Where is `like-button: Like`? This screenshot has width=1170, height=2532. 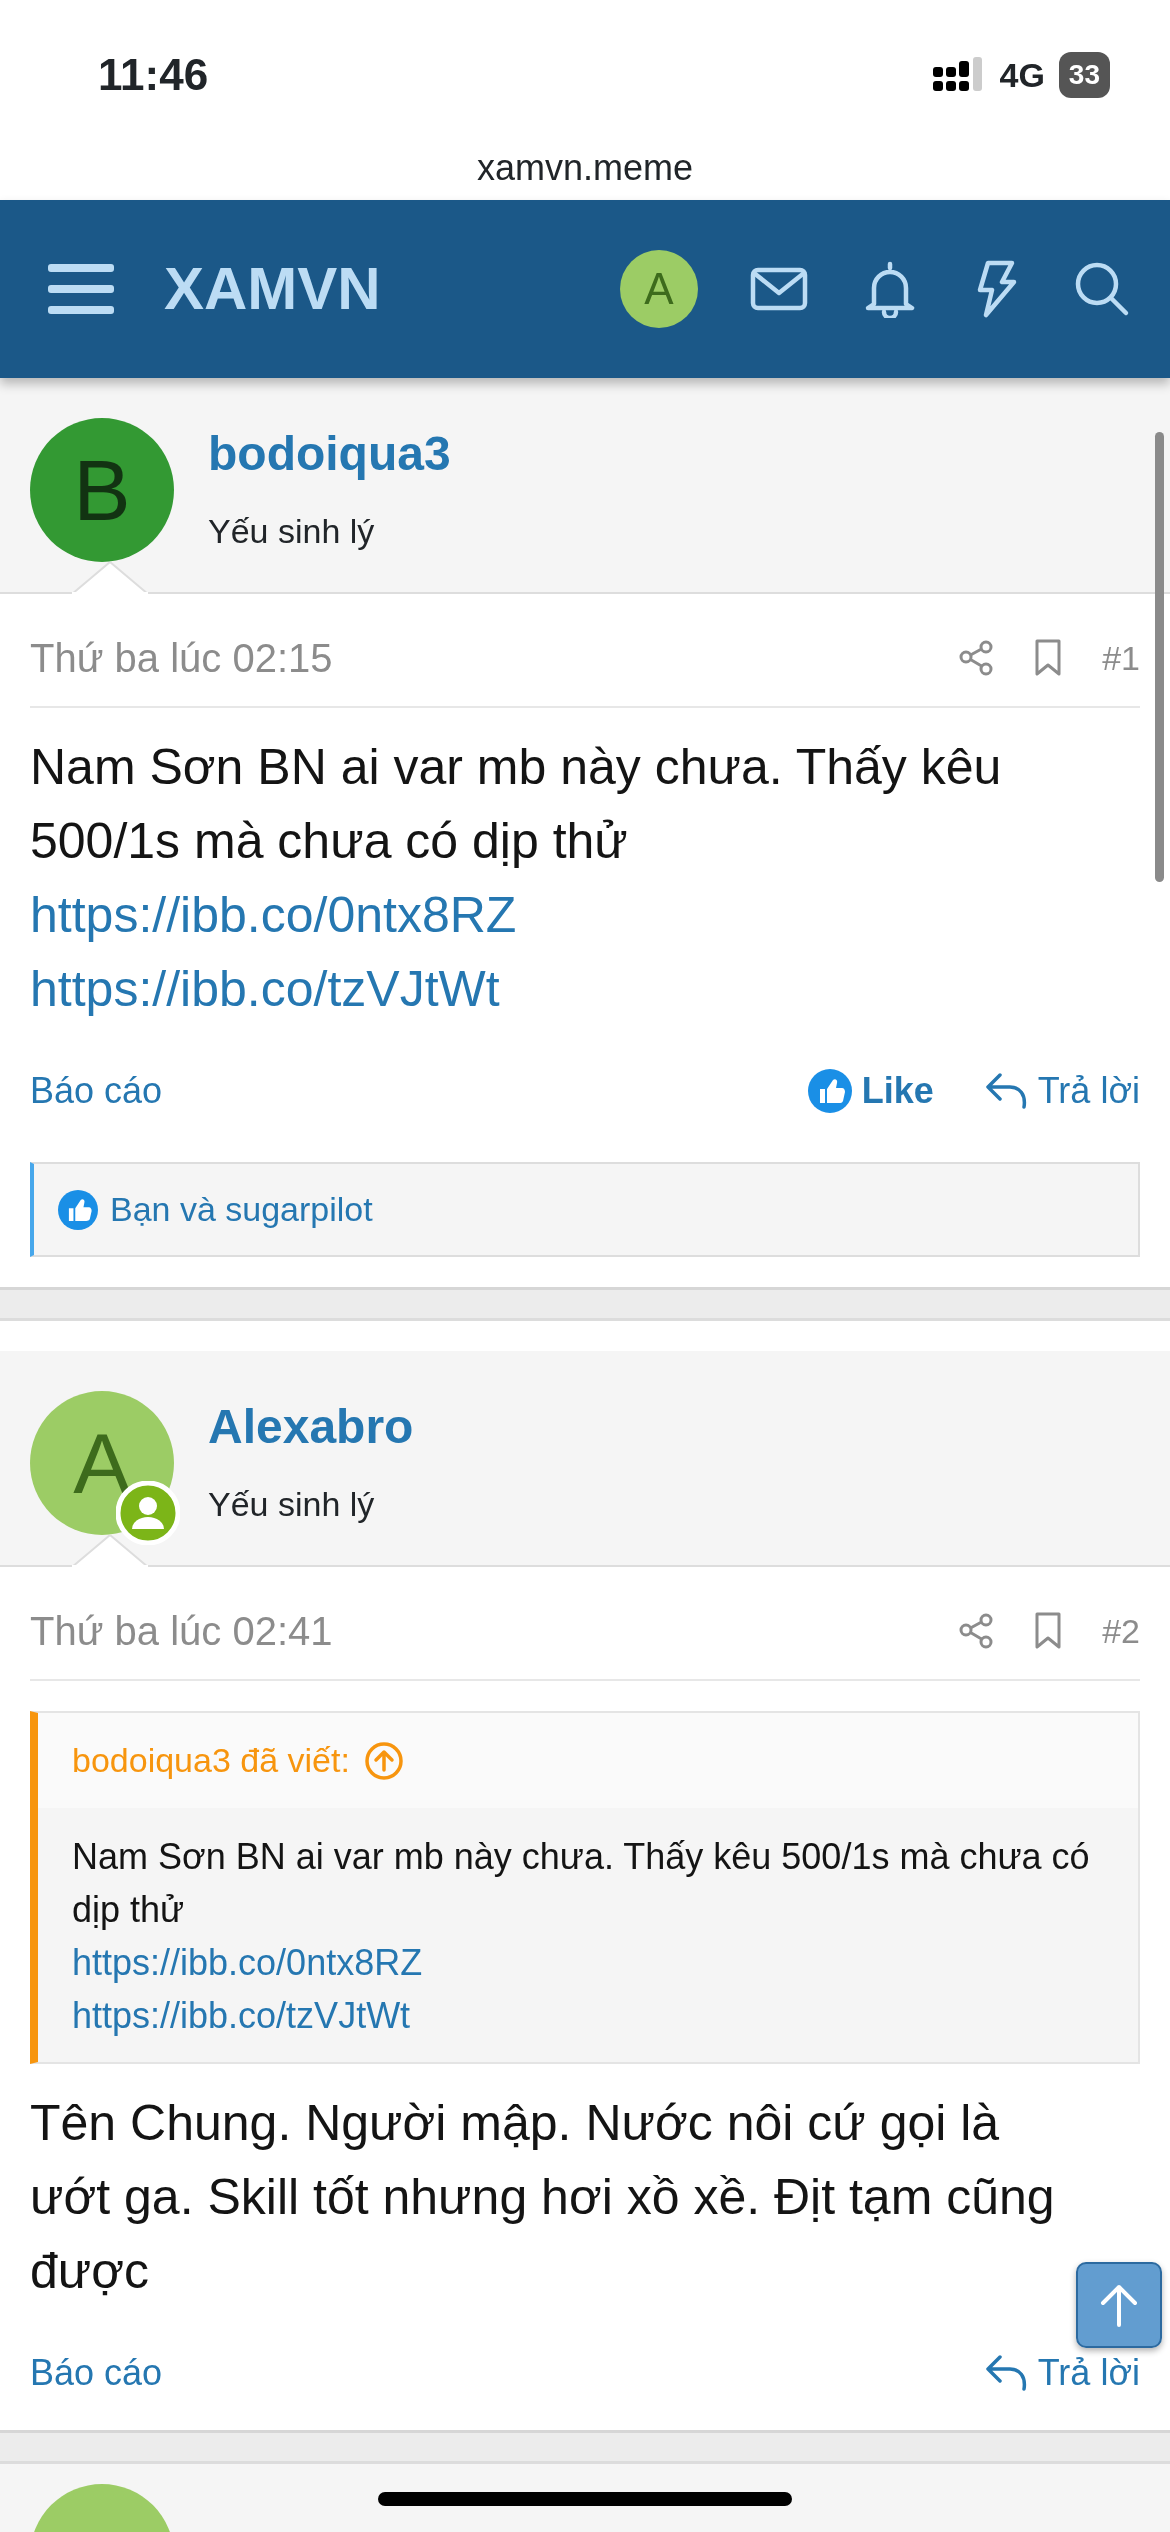
like-button: Like is located at coordinates (870, 1091).